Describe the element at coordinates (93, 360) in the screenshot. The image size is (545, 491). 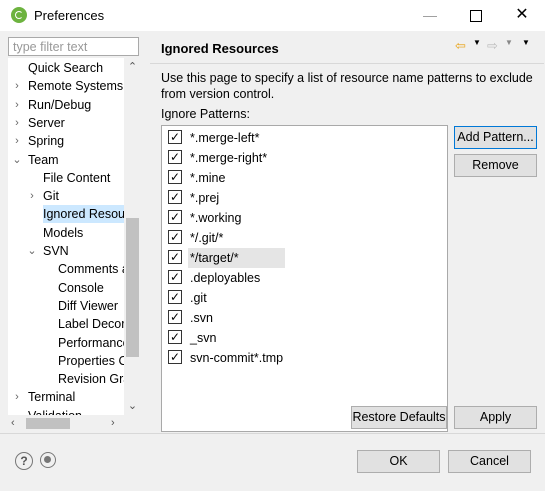
I see `tree-item-label: Properties C` at that location.